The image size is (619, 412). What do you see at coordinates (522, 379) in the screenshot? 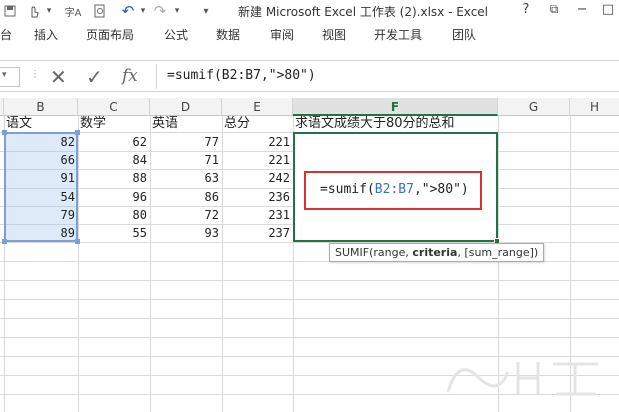
I see `watermark-logo-icon` at bounding box center [522, 379].